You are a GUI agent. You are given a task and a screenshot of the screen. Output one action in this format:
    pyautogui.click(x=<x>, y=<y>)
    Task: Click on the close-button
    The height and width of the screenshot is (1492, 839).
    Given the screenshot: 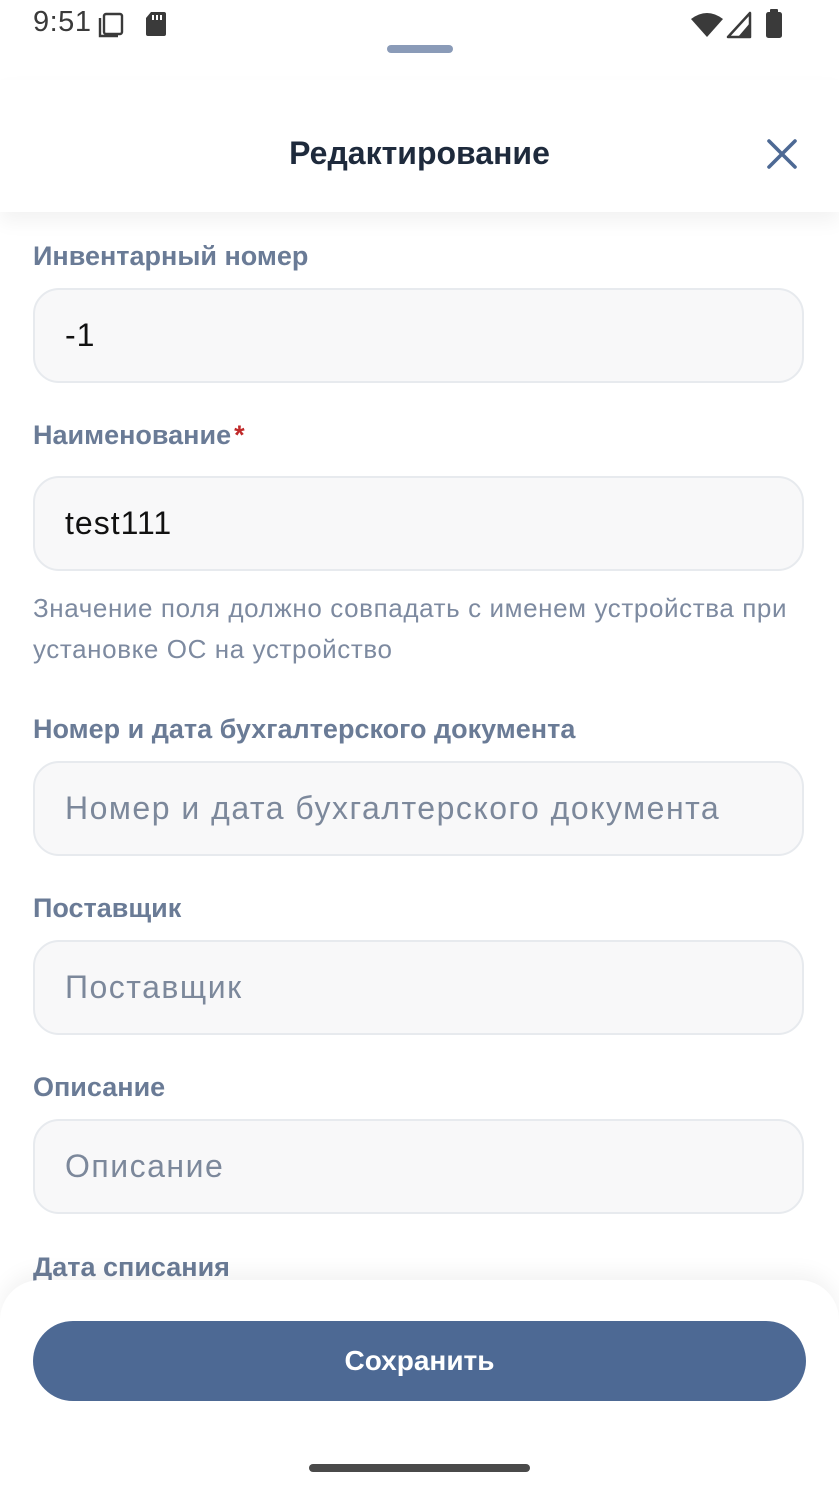 What is the action you would take?
    pyautogui.click(x=782, y=154)
    